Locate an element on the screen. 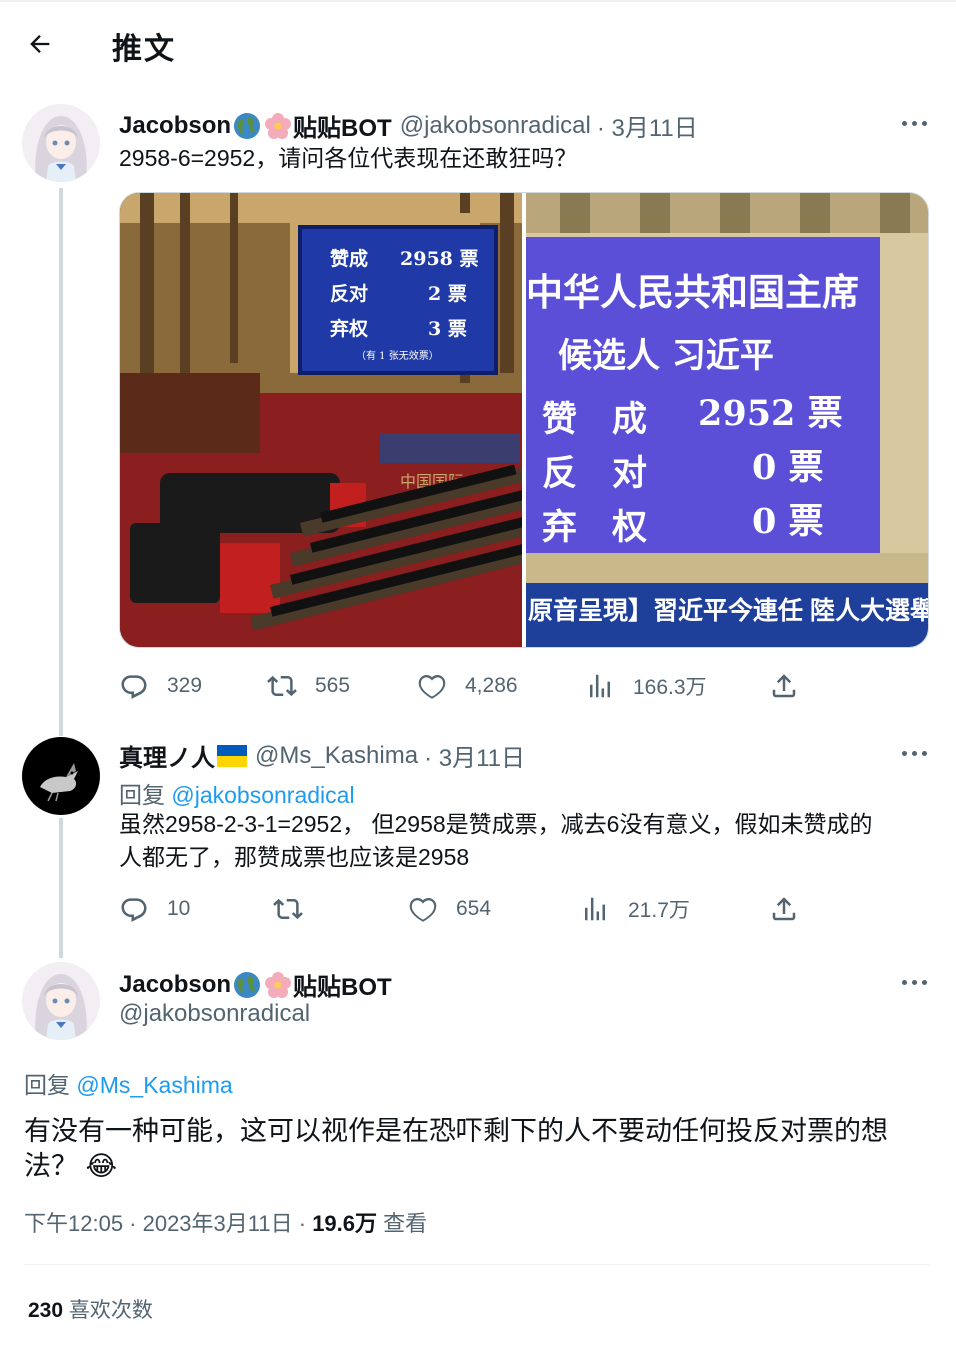 This screenshot has width=956, height=1348. views-count: 21.7万 is located at coordinates (659, 910).